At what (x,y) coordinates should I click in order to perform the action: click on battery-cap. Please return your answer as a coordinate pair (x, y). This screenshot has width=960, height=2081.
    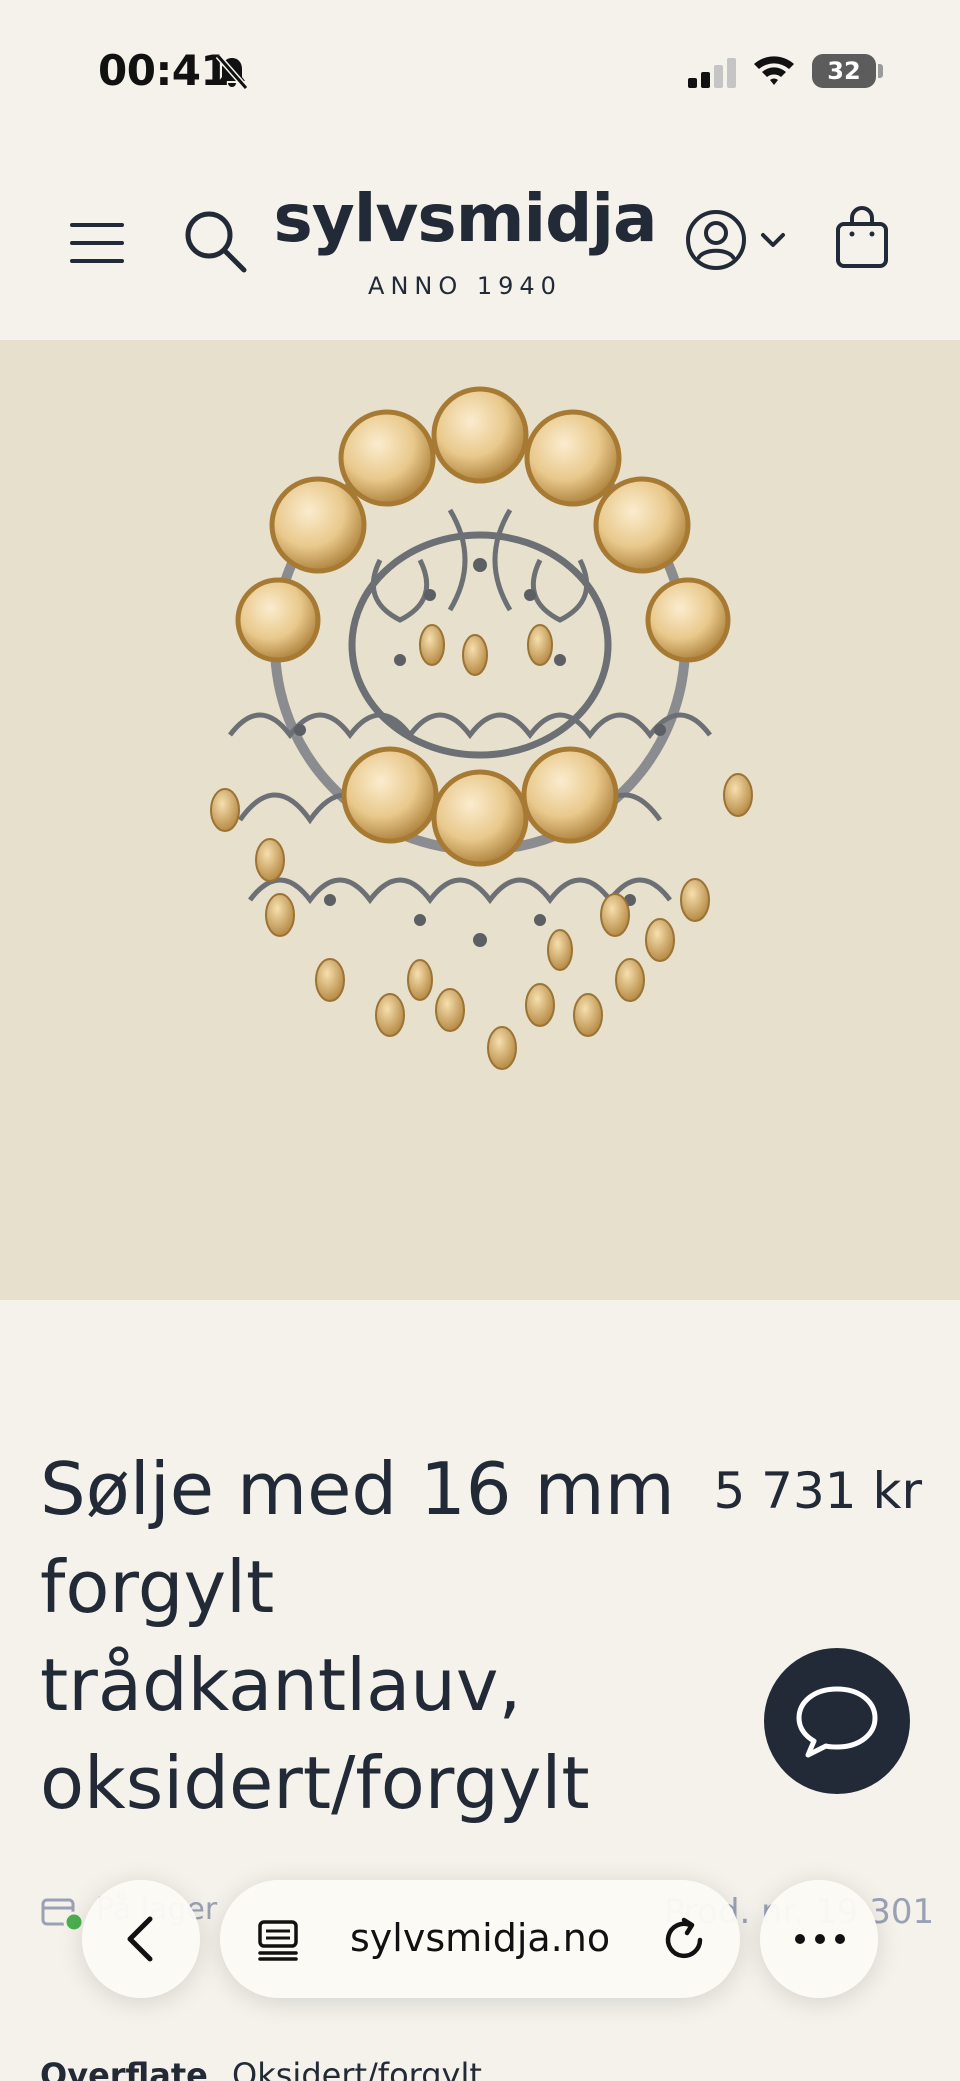
    Looking at the image, I should click on (880, 71).